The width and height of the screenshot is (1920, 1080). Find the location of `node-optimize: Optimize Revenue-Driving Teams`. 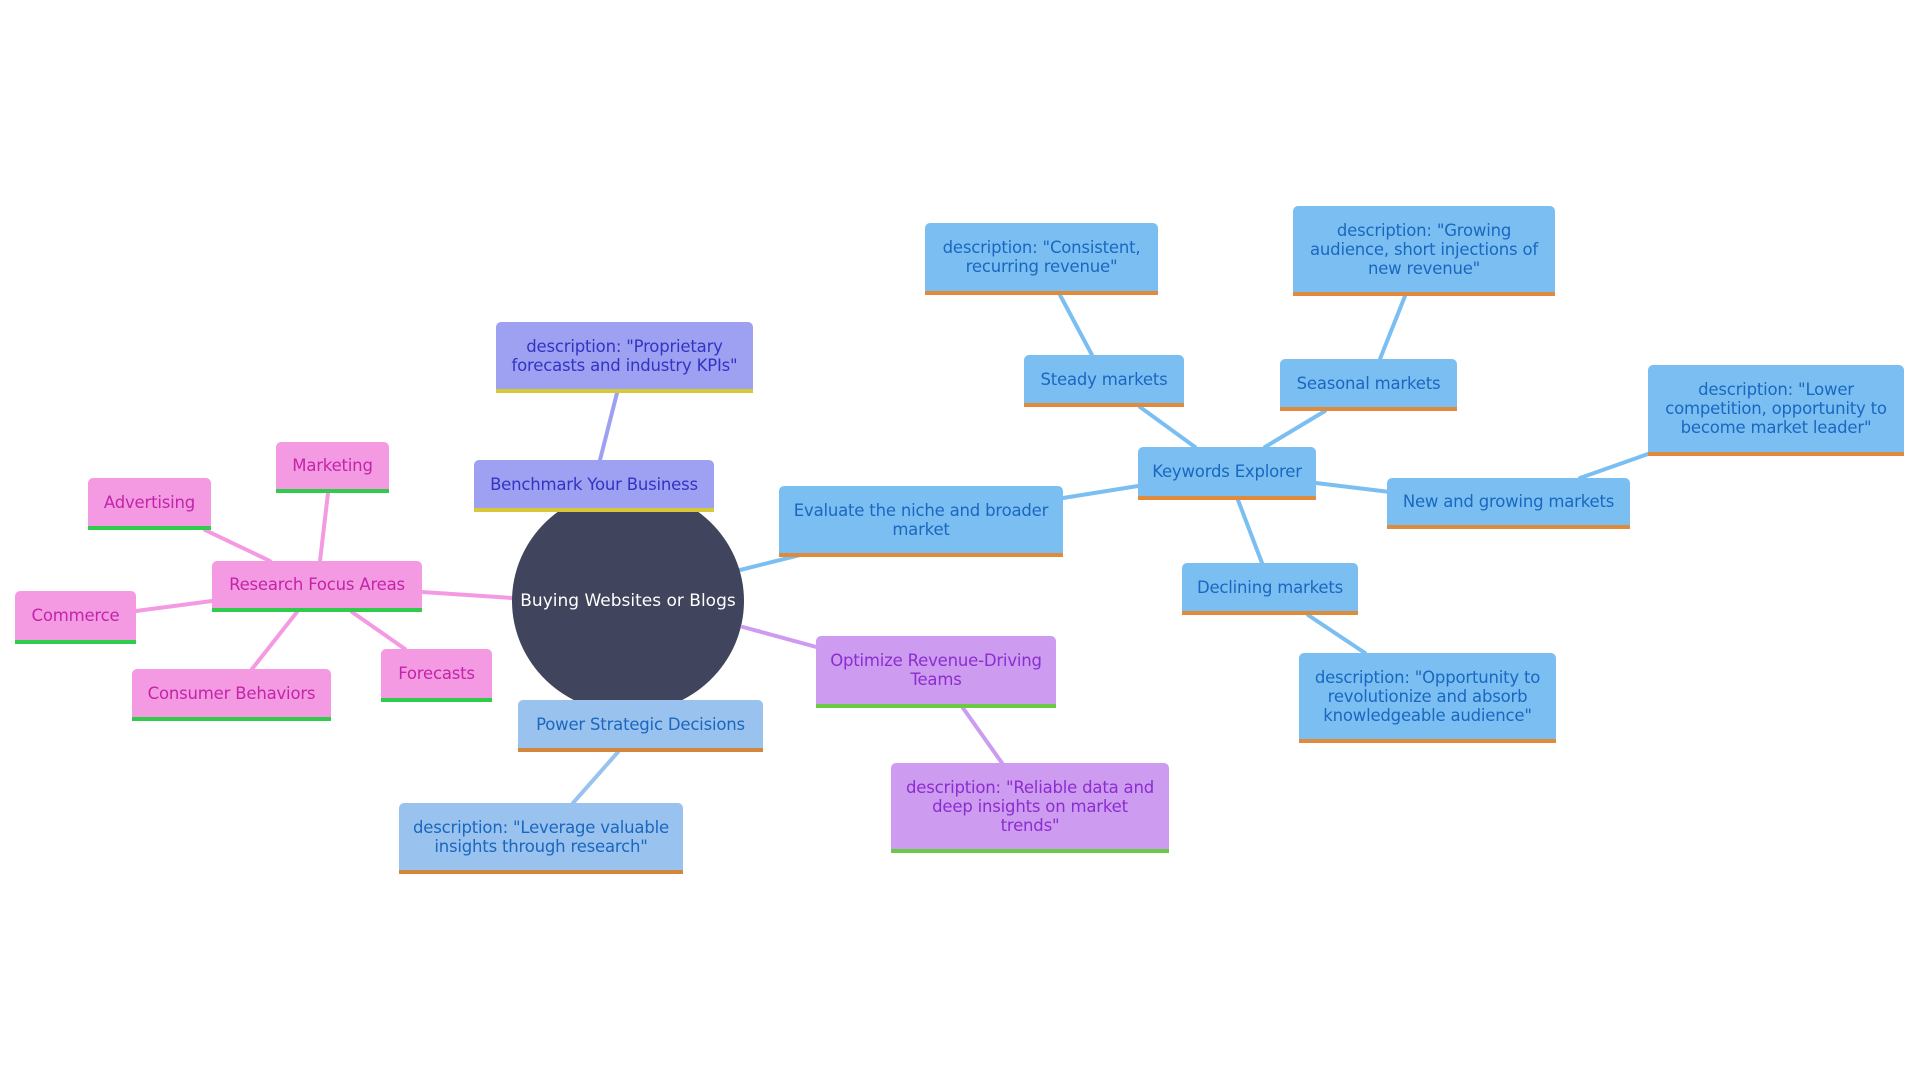

node-optimize: Optimize Revenue-Driving Teams is located at coordinates (936, 672).